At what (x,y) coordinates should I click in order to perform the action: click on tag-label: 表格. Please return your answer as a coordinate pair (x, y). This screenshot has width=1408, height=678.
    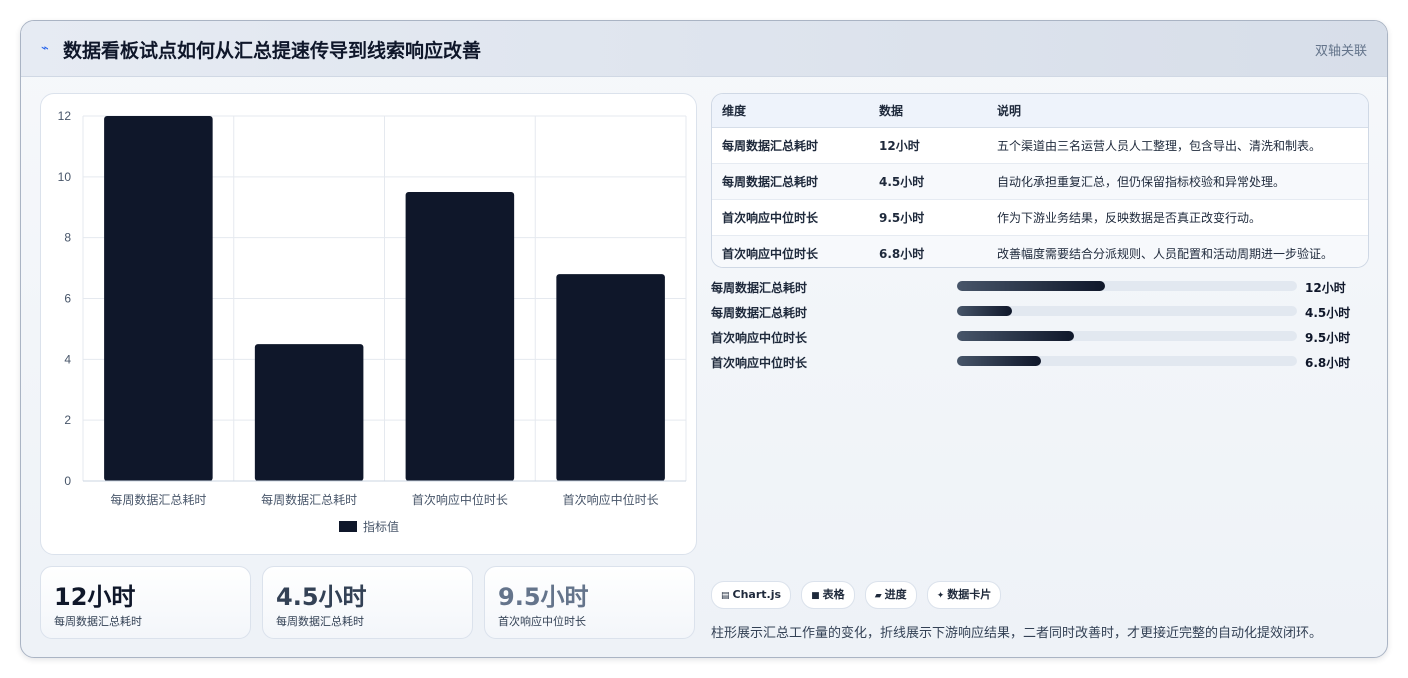
    Looking at the image, I should click on (833, 594).